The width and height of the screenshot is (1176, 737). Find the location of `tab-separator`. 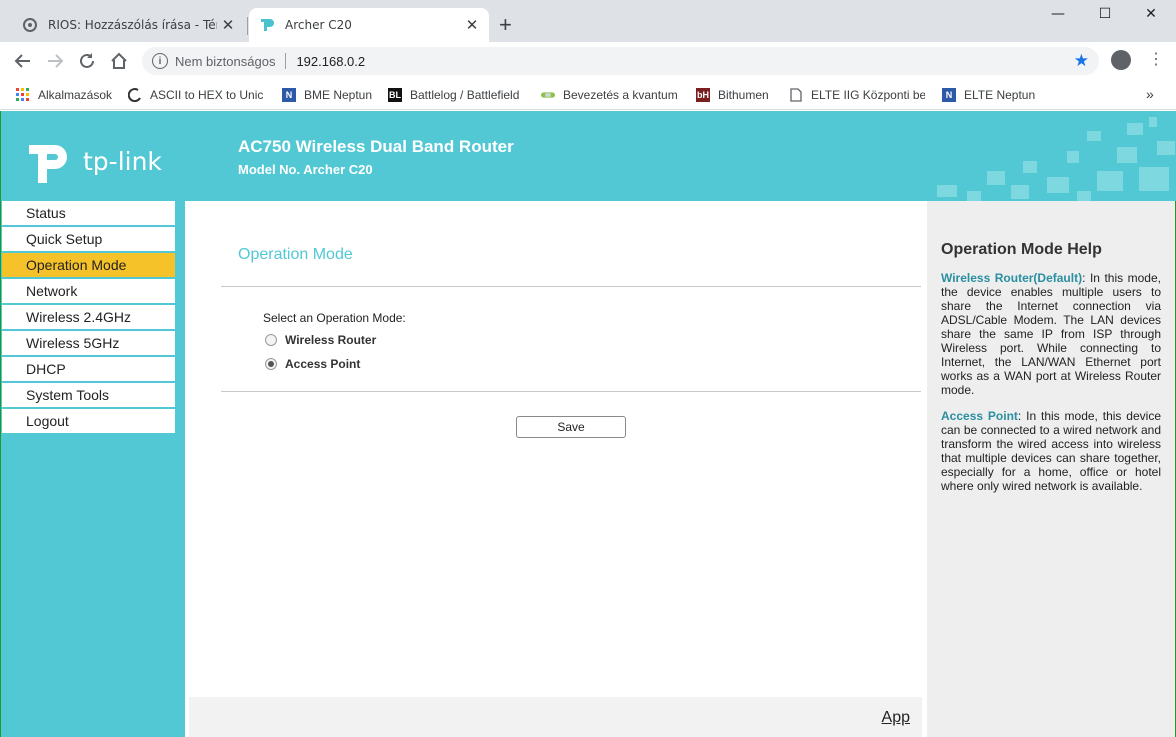

tab-separator is located at coordinates (247, 26).